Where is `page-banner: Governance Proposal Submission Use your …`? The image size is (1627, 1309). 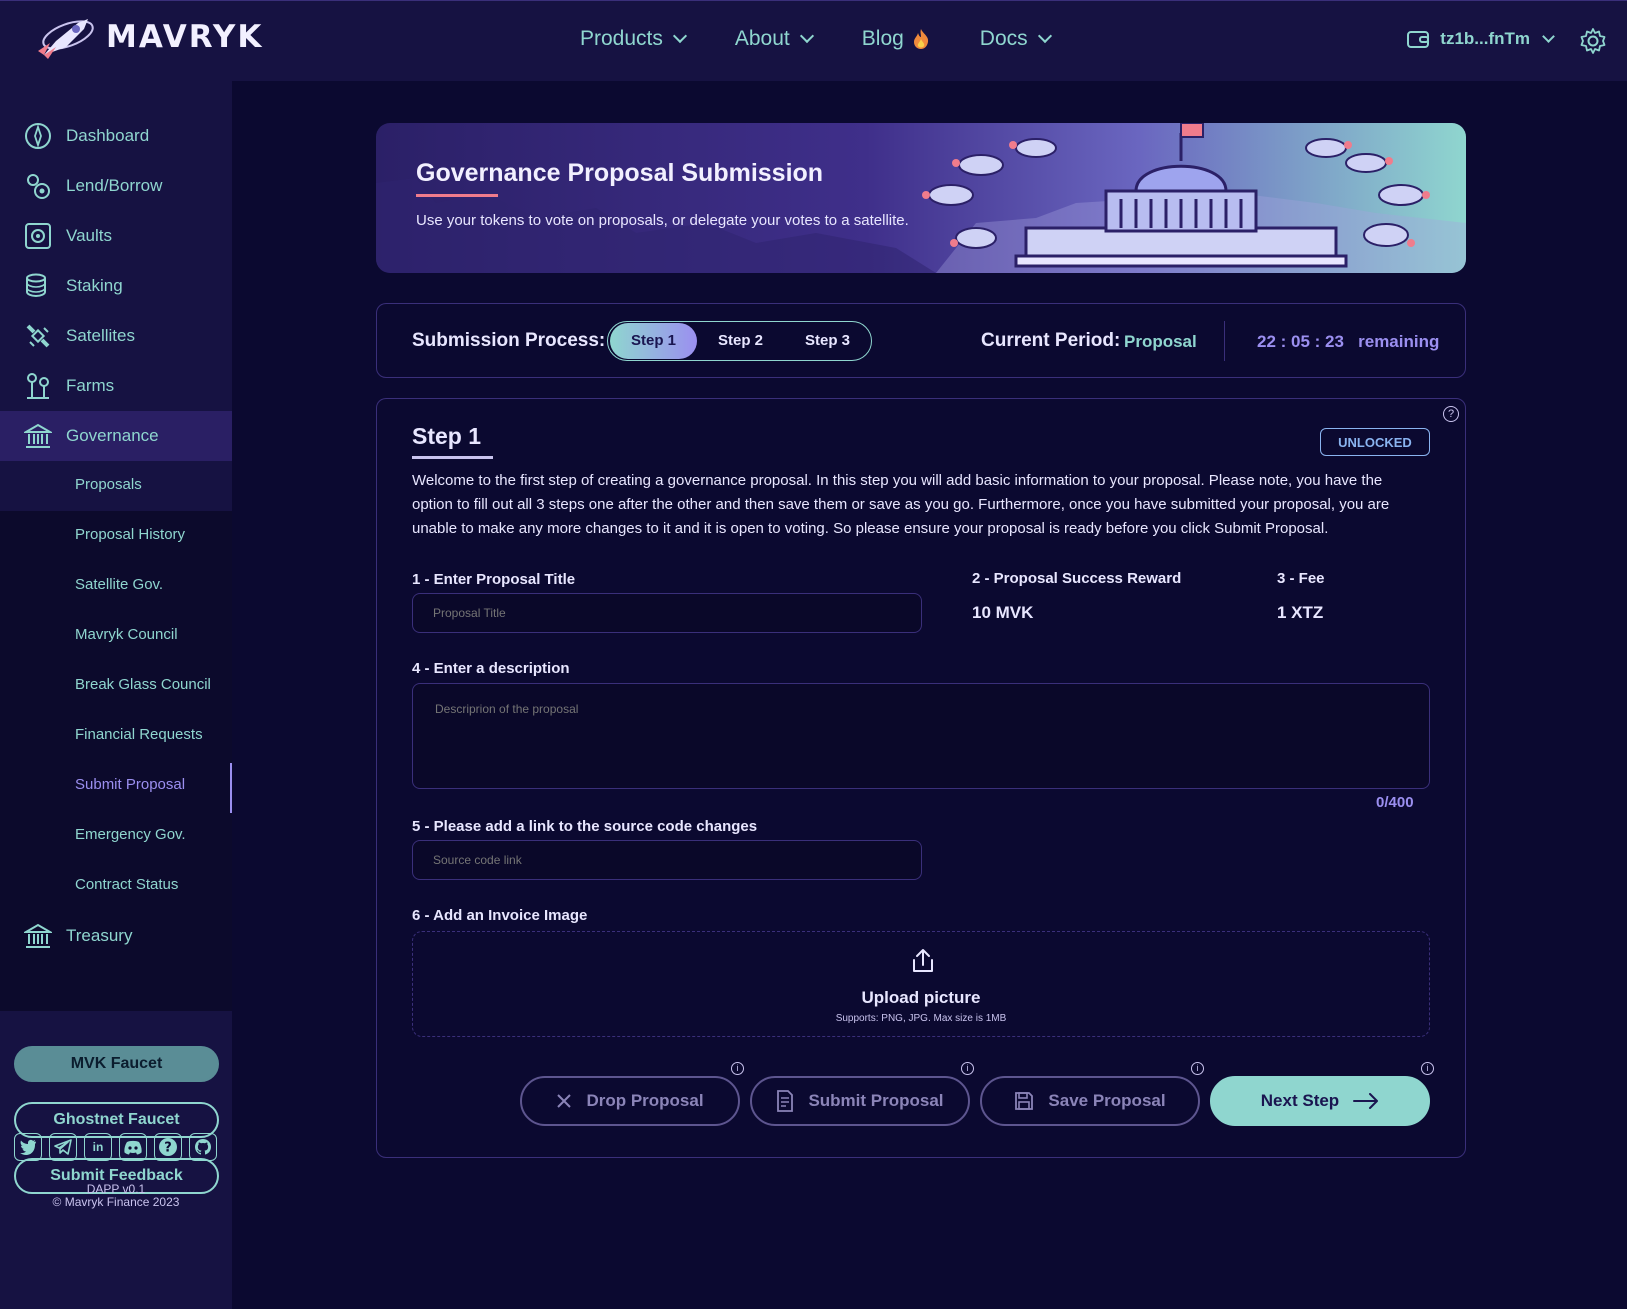
page-banner: Governance Proposal Submission Use your … is located at coordinates (921, 198).